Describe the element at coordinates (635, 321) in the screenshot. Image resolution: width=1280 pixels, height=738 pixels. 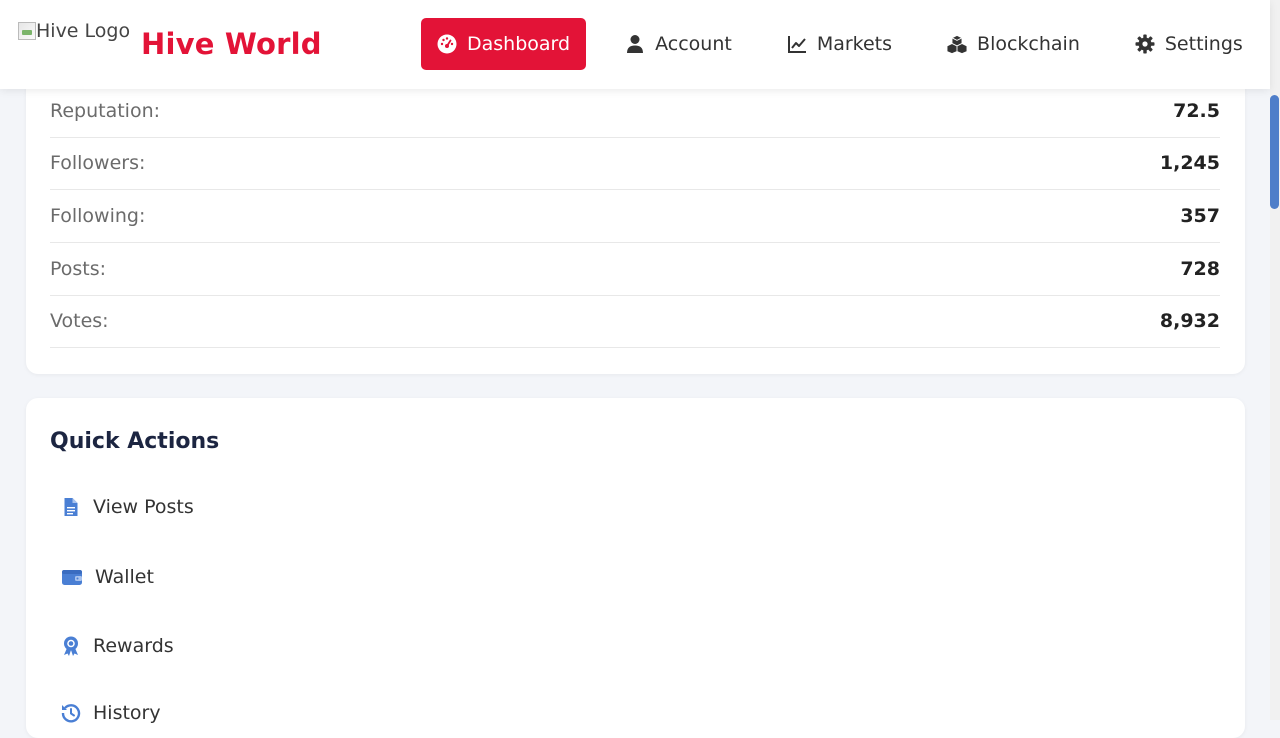
I see `stat-row-votes: Votes: 8,932` at that location.